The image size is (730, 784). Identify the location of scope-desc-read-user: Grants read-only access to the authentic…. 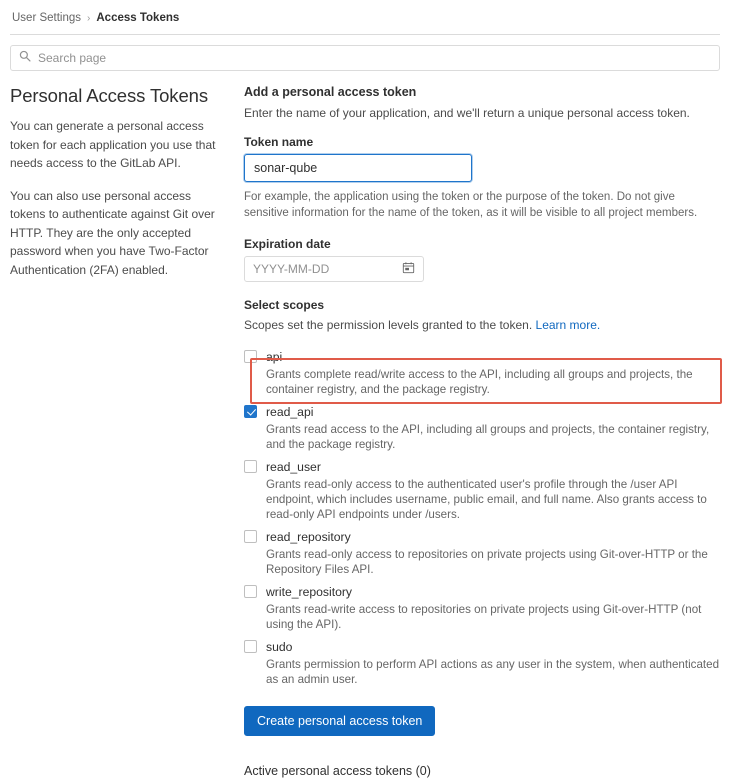
(486, 499).